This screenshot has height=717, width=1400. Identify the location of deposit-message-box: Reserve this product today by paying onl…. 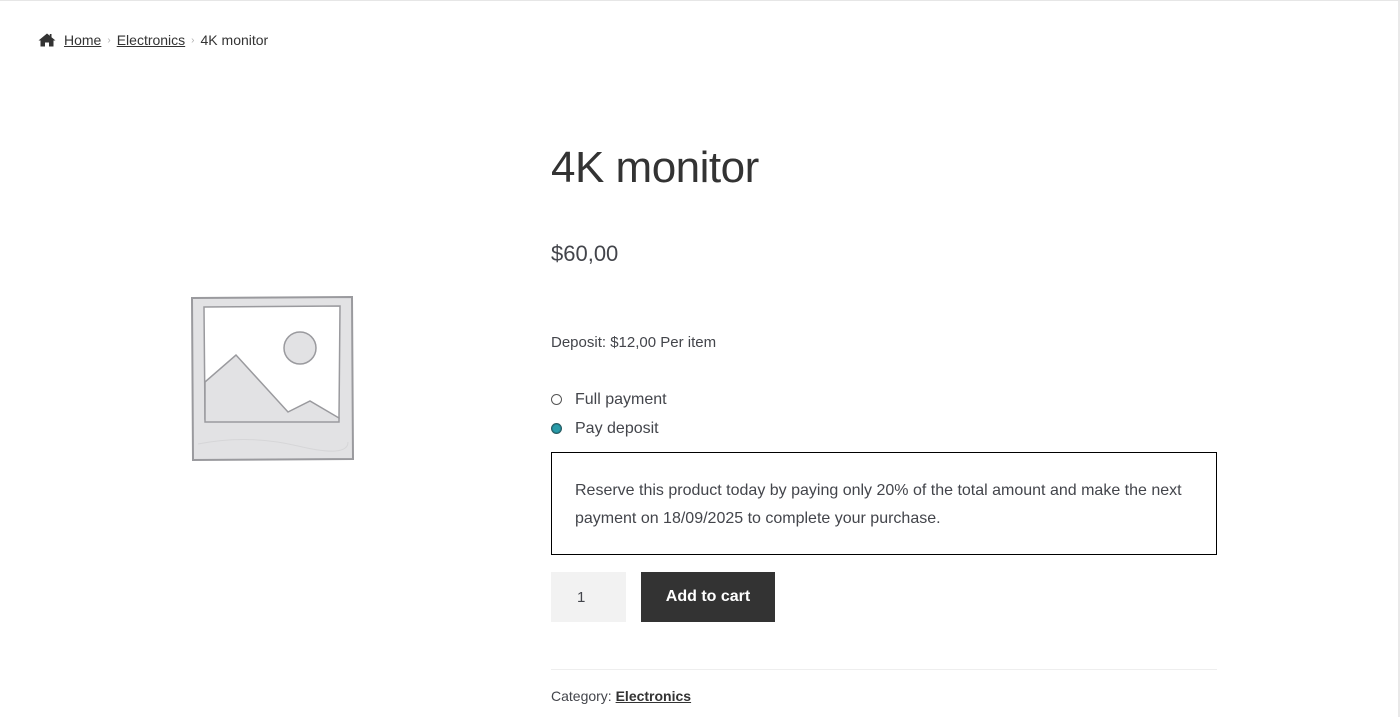
(884, 503).